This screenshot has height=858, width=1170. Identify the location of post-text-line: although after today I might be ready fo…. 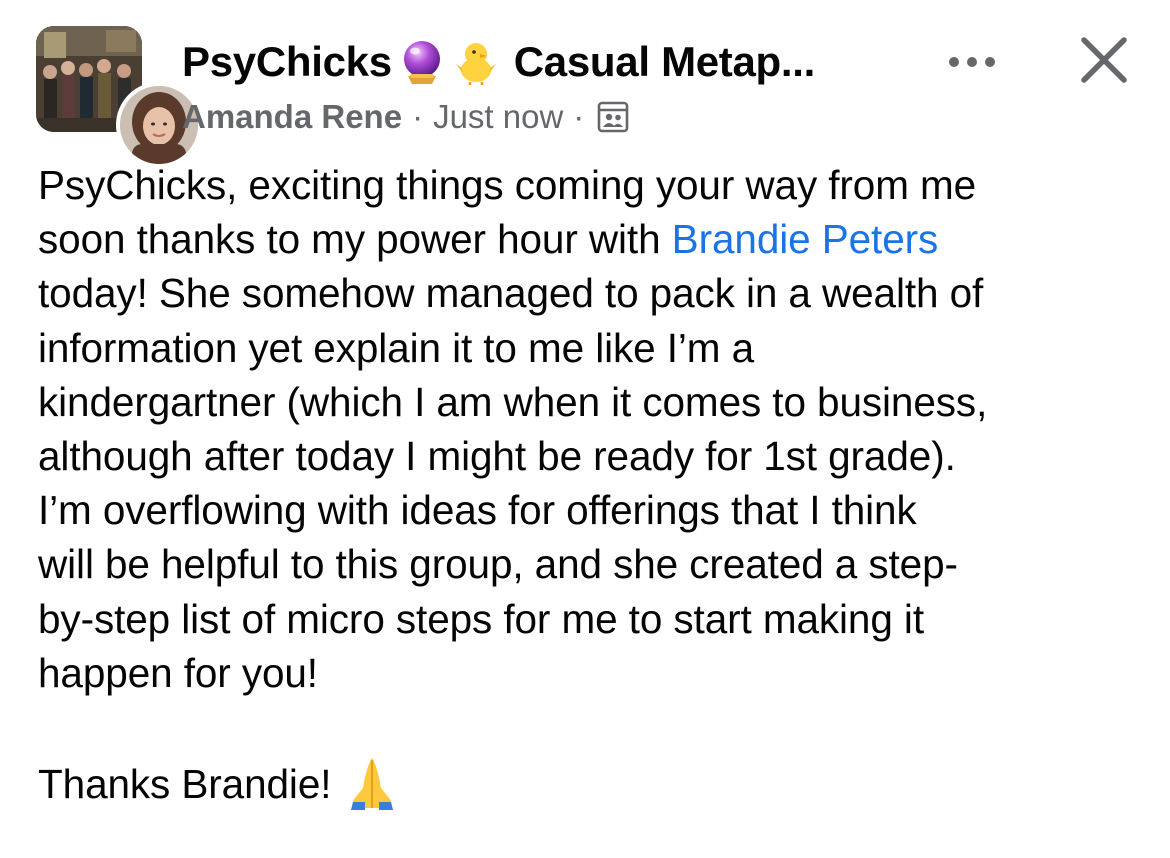
(497, 456).